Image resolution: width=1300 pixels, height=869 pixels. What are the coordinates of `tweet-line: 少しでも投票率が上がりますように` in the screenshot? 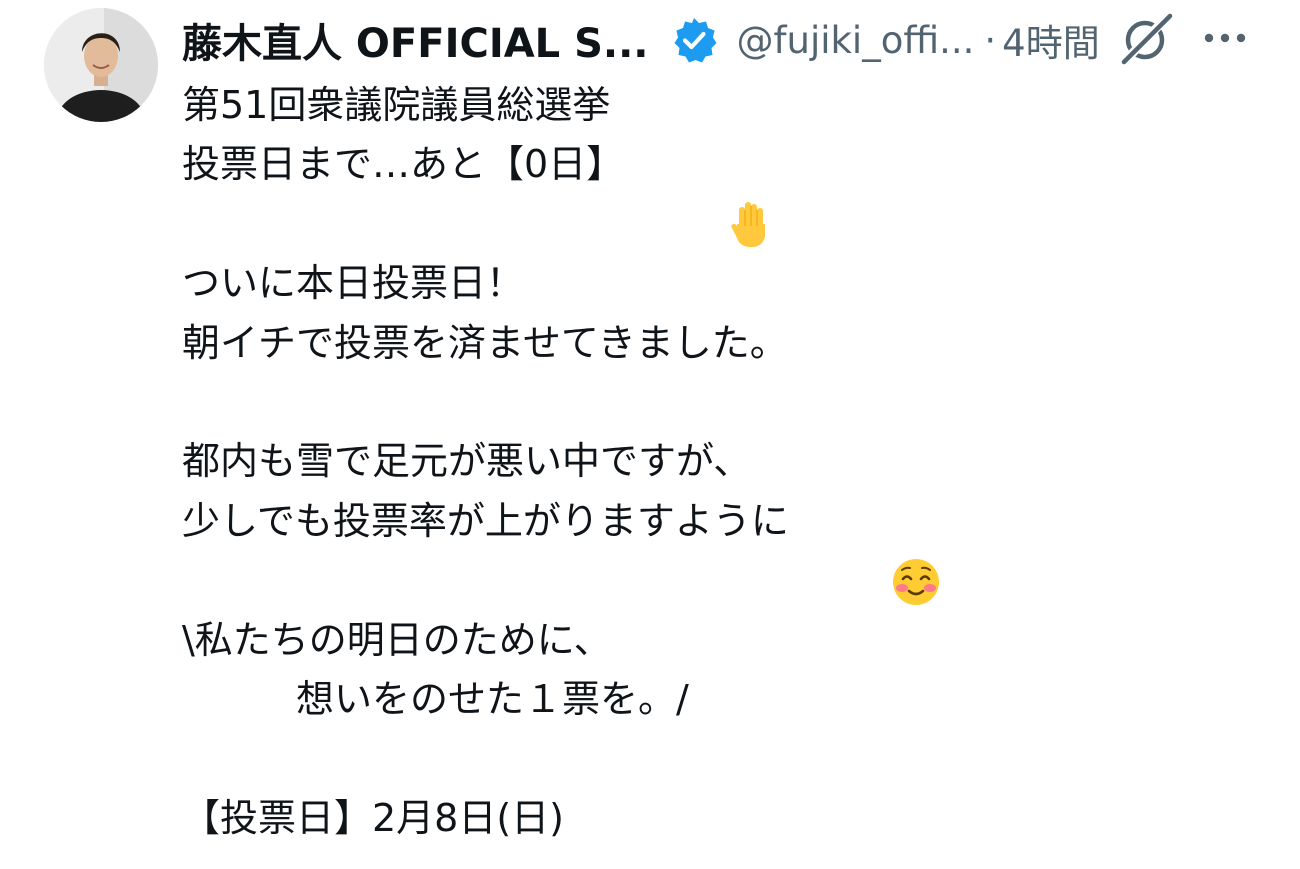 It's located at (722, 548).